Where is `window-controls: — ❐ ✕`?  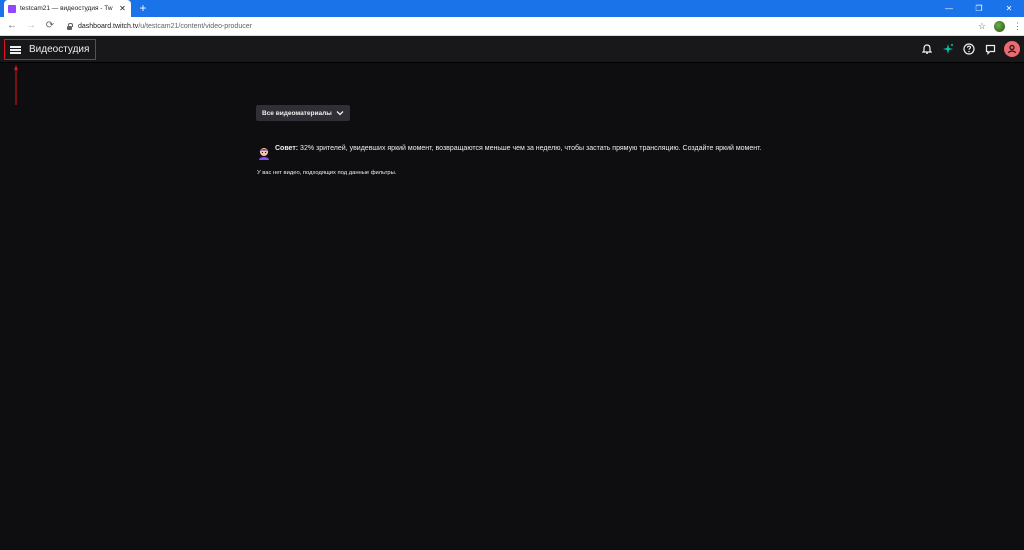
window-controls: — ❐ ✕ is located at coordinates (979, 8).